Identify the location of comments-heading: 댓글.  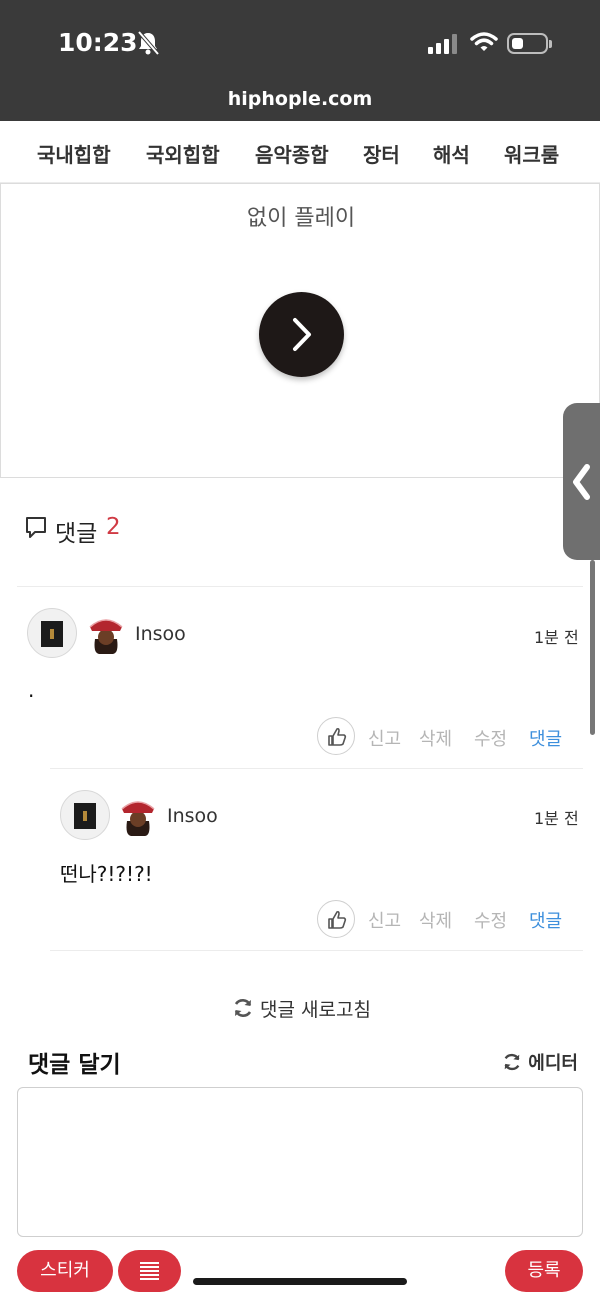
(76, 534).